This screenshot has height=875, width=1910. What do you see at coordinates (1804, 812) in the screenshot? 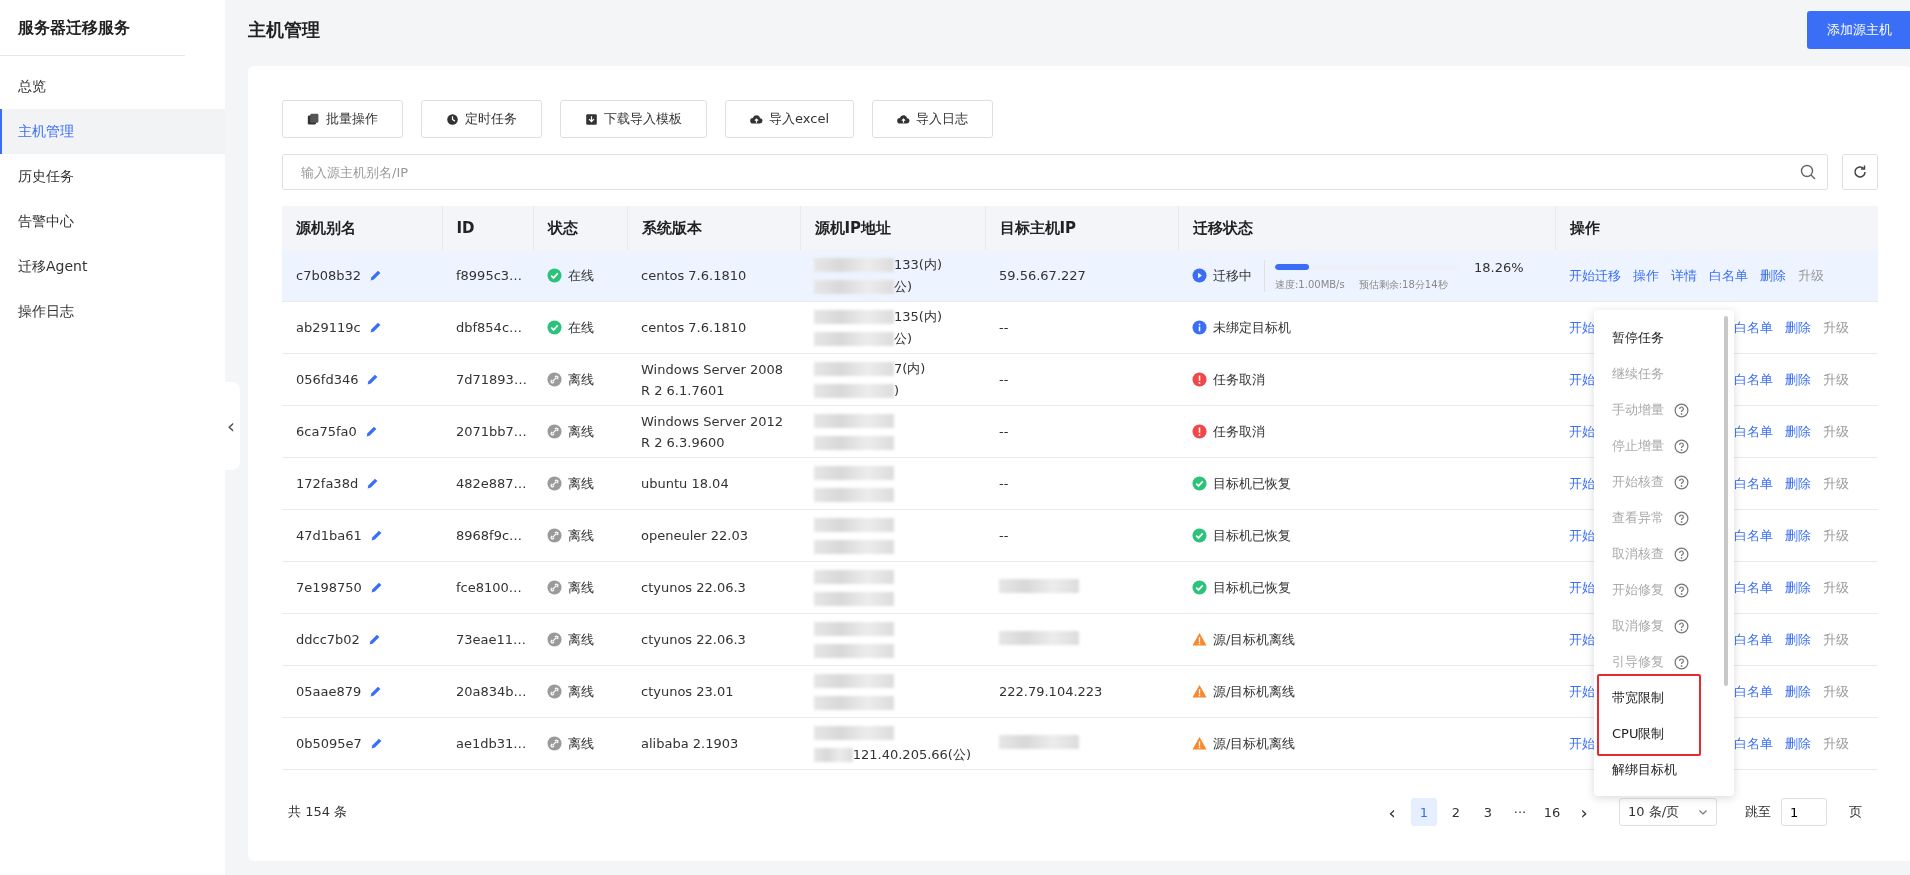
I see `jump-field: 1` at bounding box center [1804, 812].